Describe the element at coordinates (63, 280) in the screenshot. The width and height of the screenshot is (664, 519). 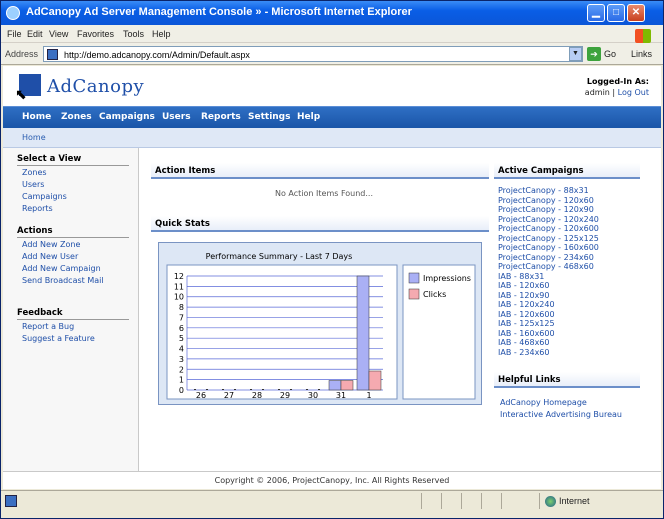
I see `send-broadcast-mail-link: Send Broadcast Mail` at that location.